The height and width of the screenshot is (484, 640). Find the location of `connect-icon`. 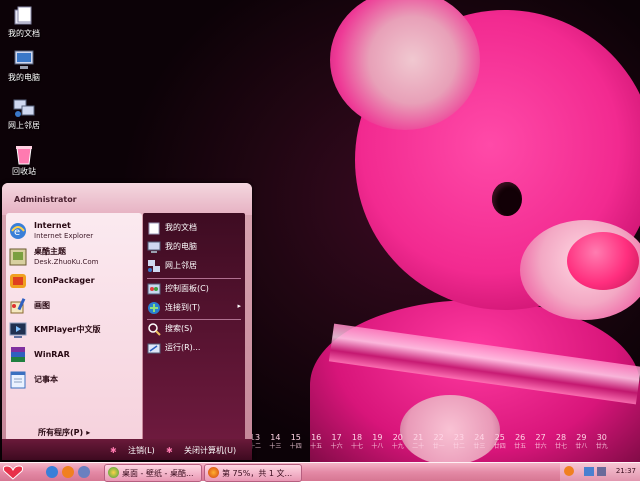

connect-icon is located at coordinates (154, 308).